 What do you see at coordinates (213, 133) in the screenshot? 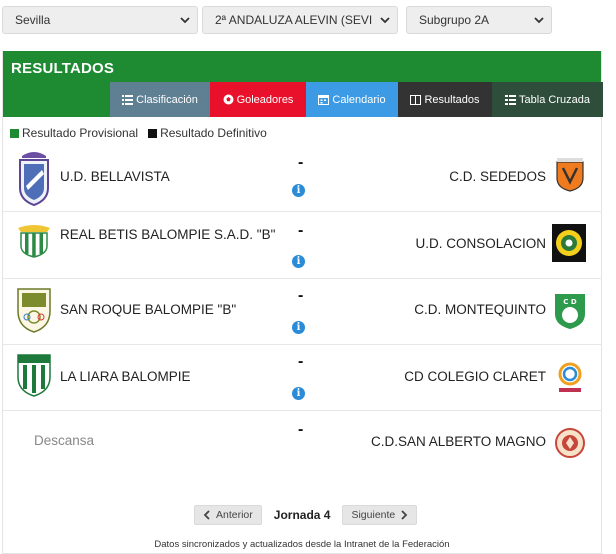
I see `legend-definitivo: Resultado Definitivo` at bounding box center [213, 133].